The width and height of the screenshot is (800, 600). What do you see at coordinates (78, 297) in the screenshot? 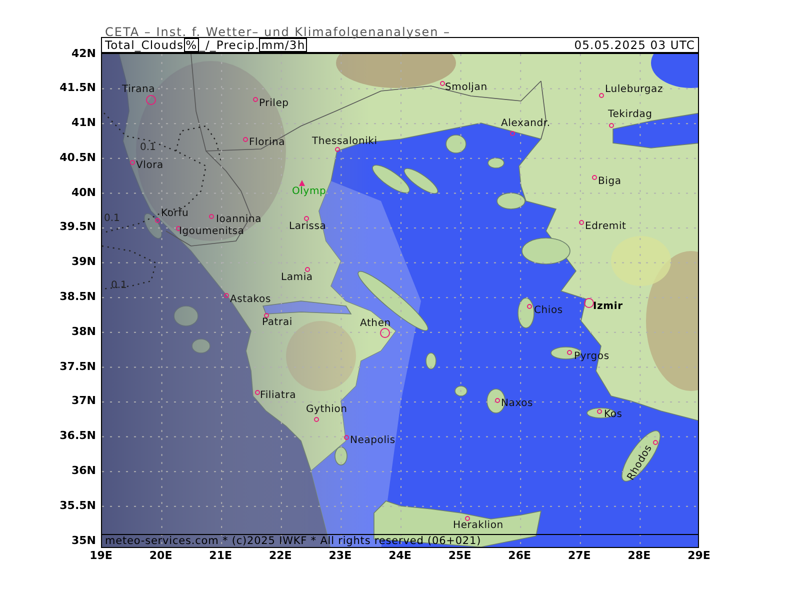
I see `latitude-label: 38.5N` at bounding box center [78, 297].